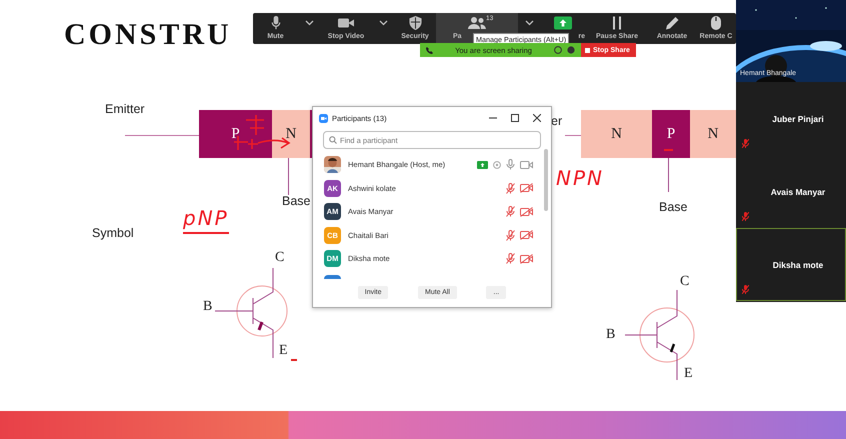  I want to click on participant-name: Juber Pinjari, so click(798, 119).